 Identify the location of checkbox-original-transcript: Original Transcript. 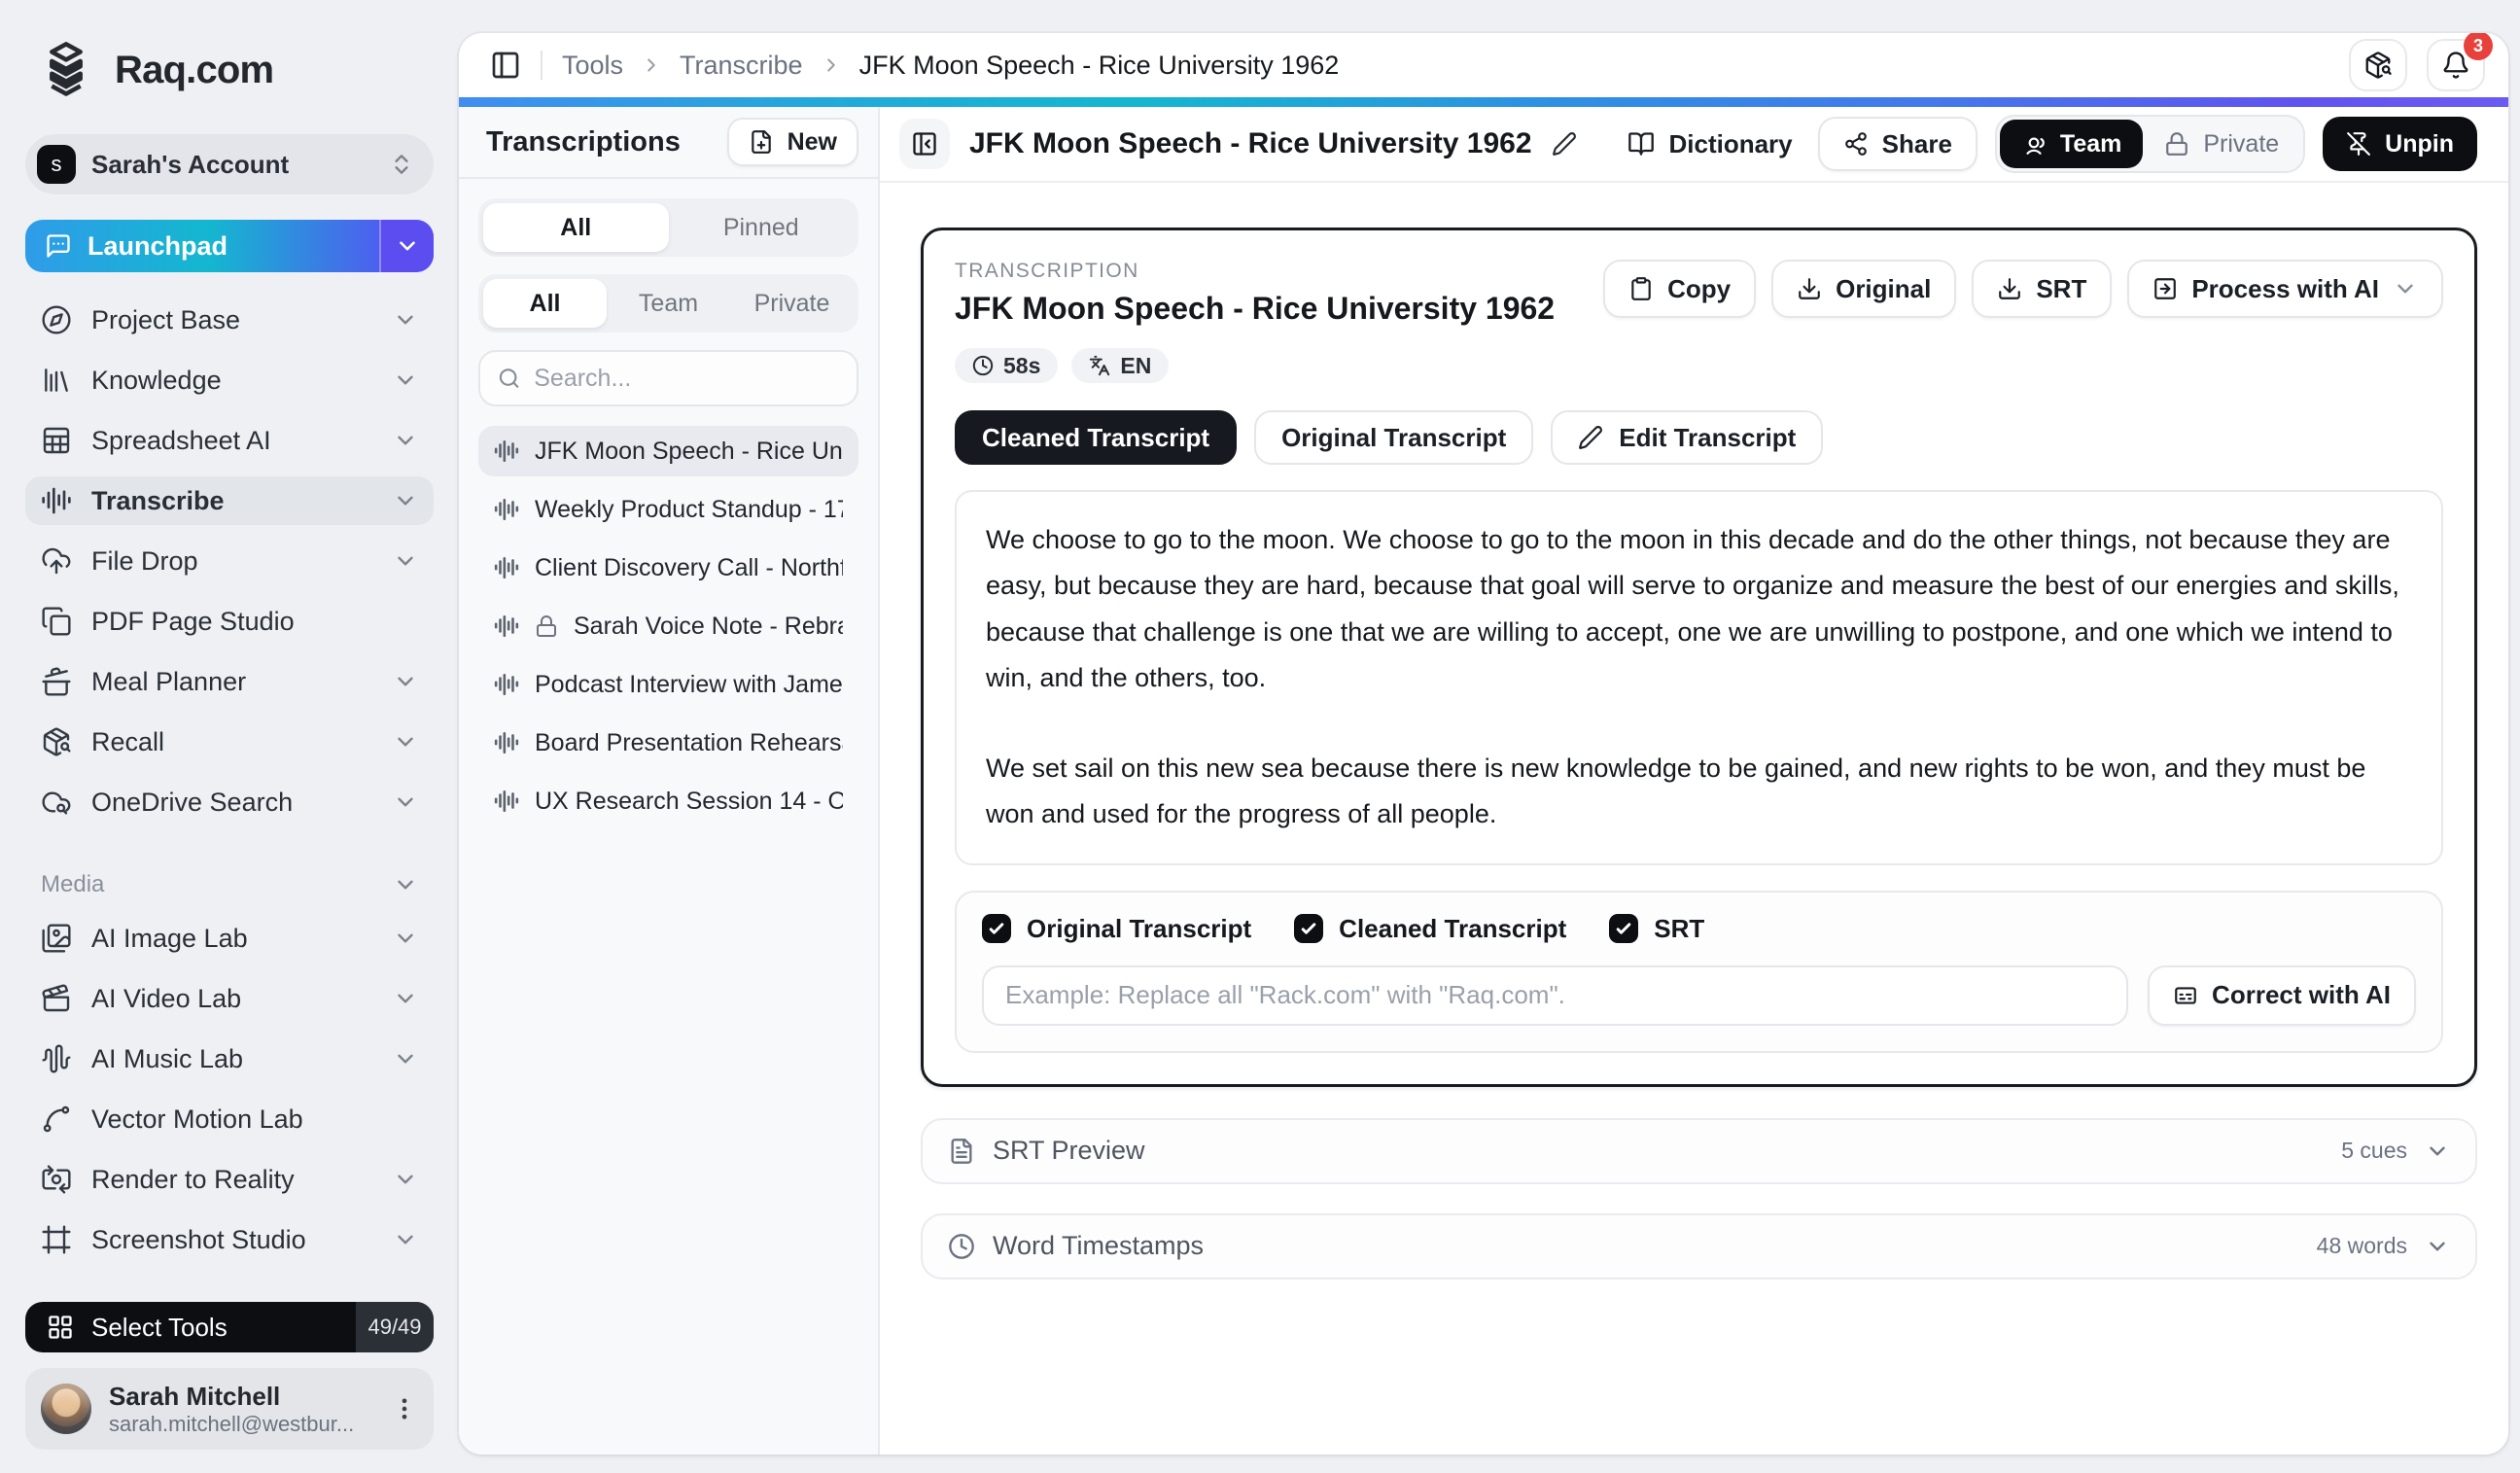
(1116, 929).